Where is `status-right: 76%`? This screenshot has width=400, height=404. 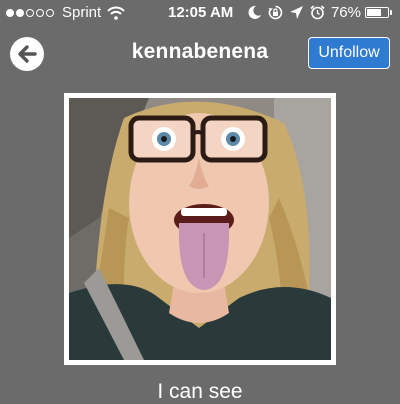 status-right: 76% is located at coordinates (319, 12).